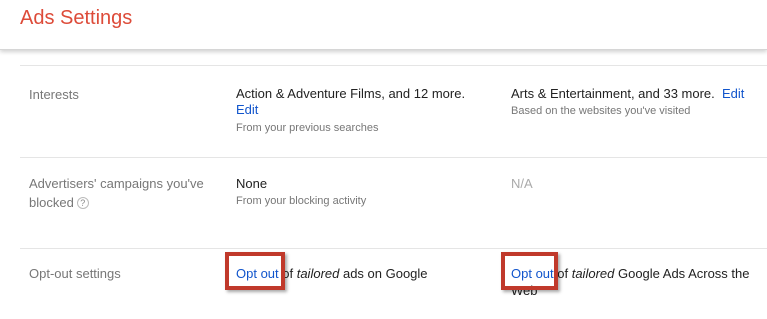 The width and height of the screenshot is (767, 319). I want to click on blocked-label: Advertisers' campaigns you've blocked?, so click(124, 193).